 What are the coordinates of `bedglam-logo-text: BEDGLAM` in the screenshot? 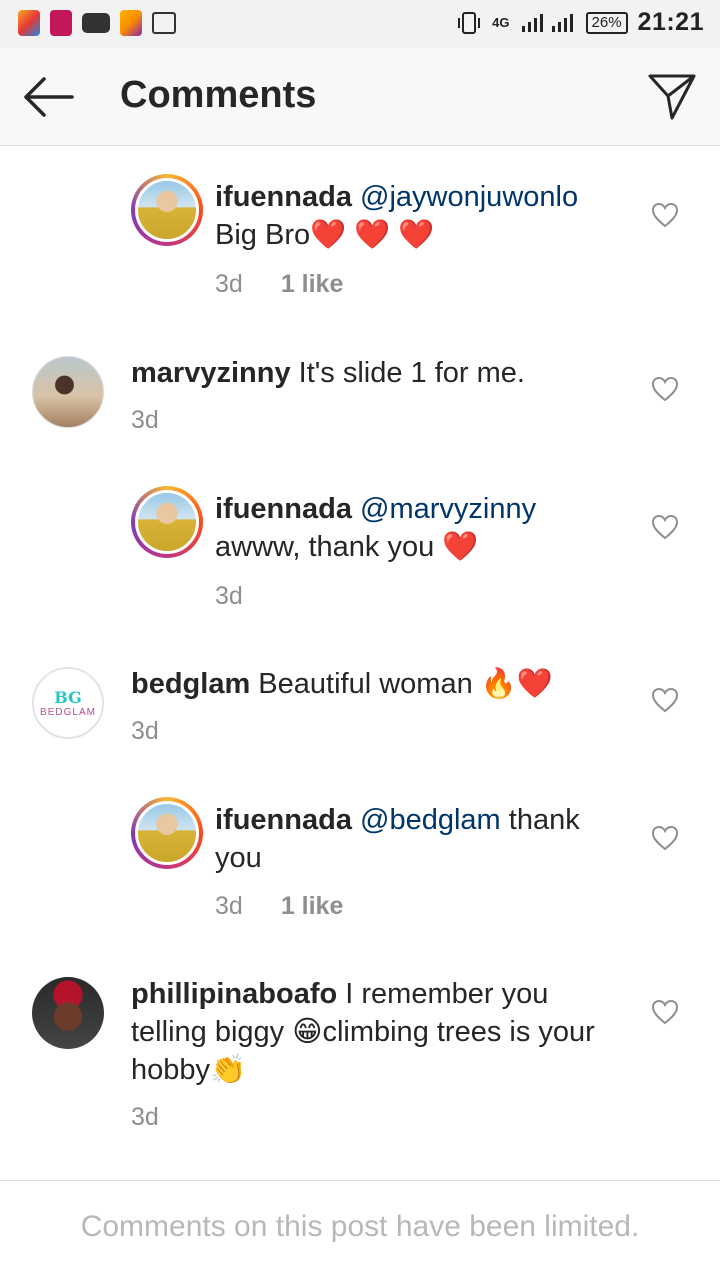 It's located at (68, 712).